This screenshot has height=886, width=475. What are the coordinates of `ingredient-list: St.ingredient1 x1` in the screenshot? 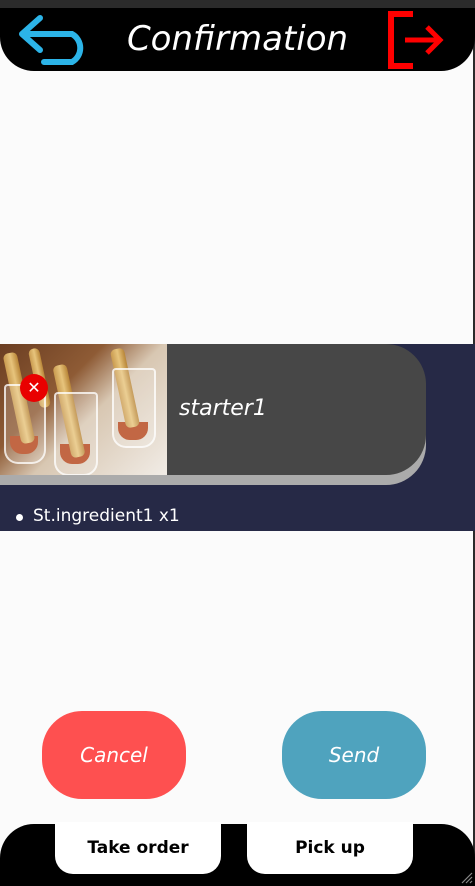 It's located at (98, 516).